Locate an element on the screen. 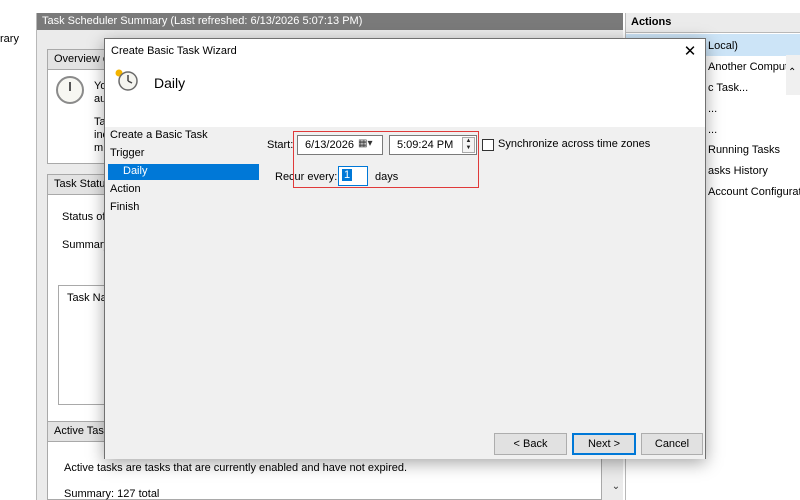  synchronize-checkbox is located at coordinates (488, 145).